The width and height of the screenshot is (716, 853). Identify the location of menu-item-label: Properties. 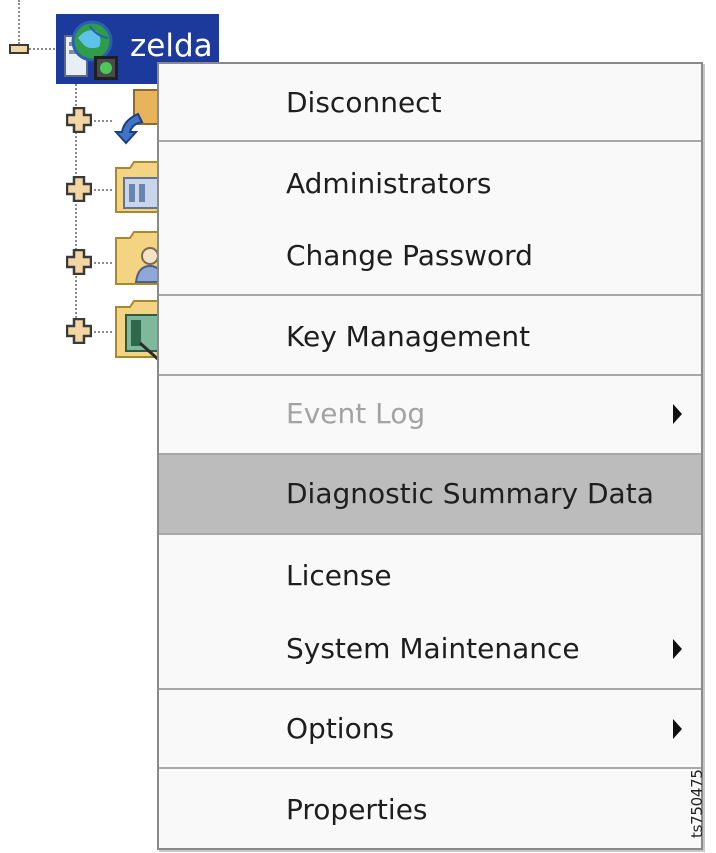
(357, 809).